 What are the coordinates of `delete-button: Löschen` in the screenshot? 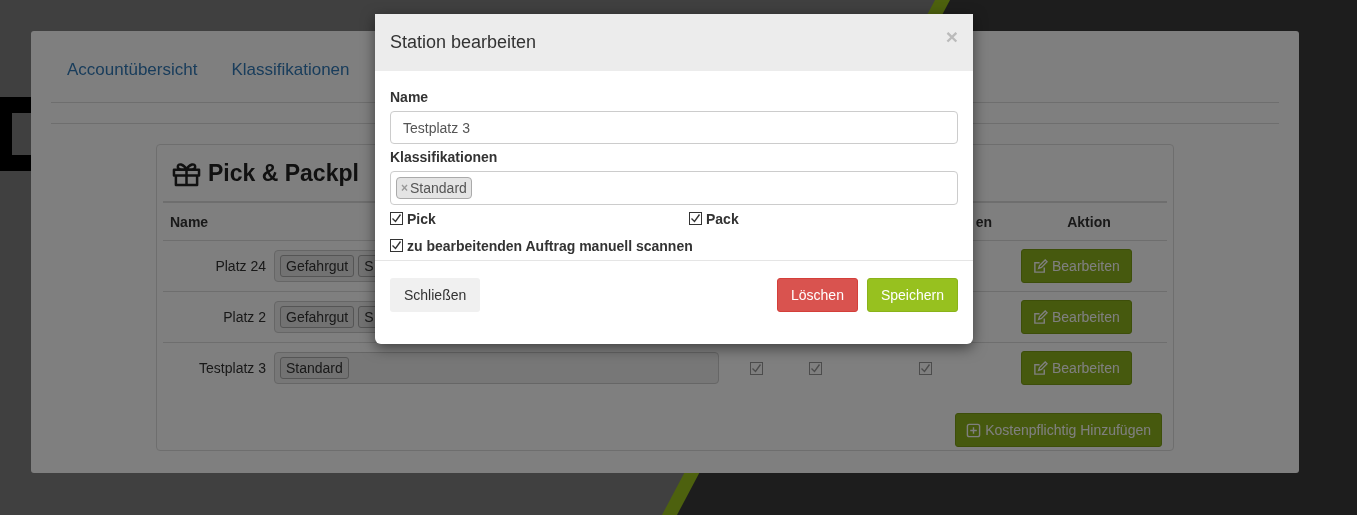 It's located at (817, 294).